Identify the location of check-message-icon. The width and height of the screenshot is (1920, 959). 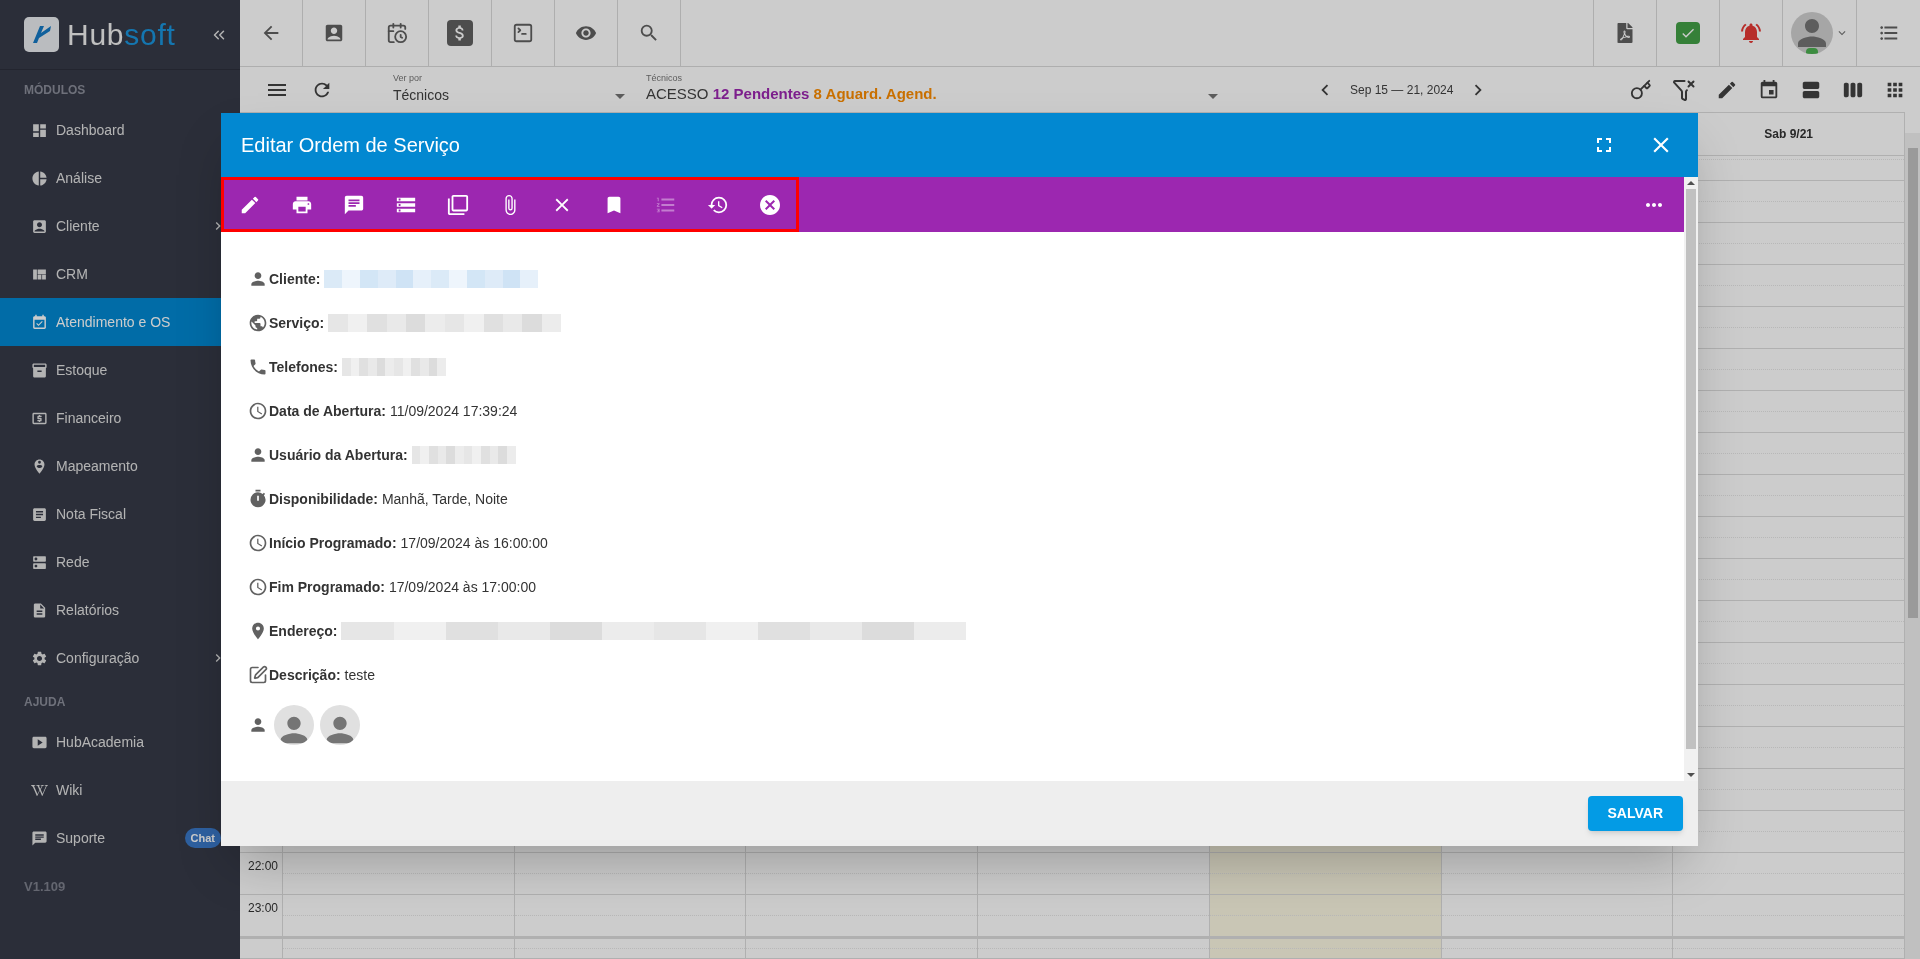
(1688, 33).